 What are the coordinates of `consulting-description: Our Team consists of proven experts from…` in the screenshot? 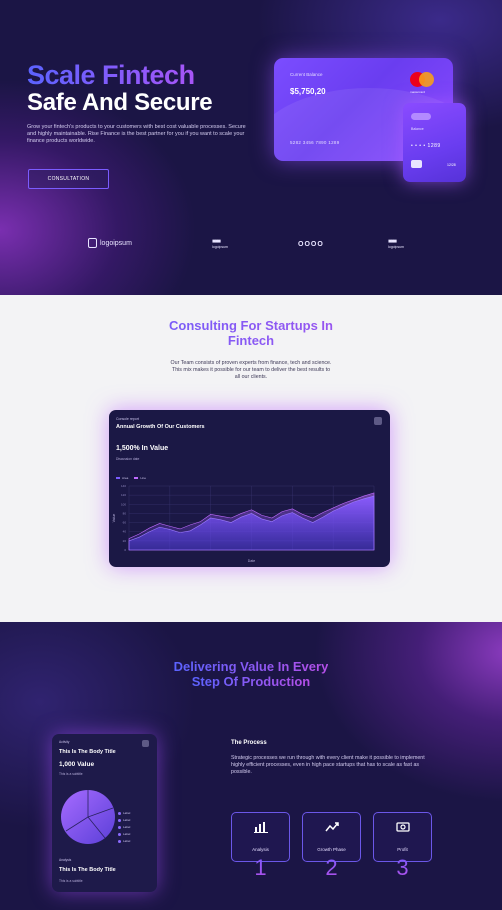 It's located at (251, 370).